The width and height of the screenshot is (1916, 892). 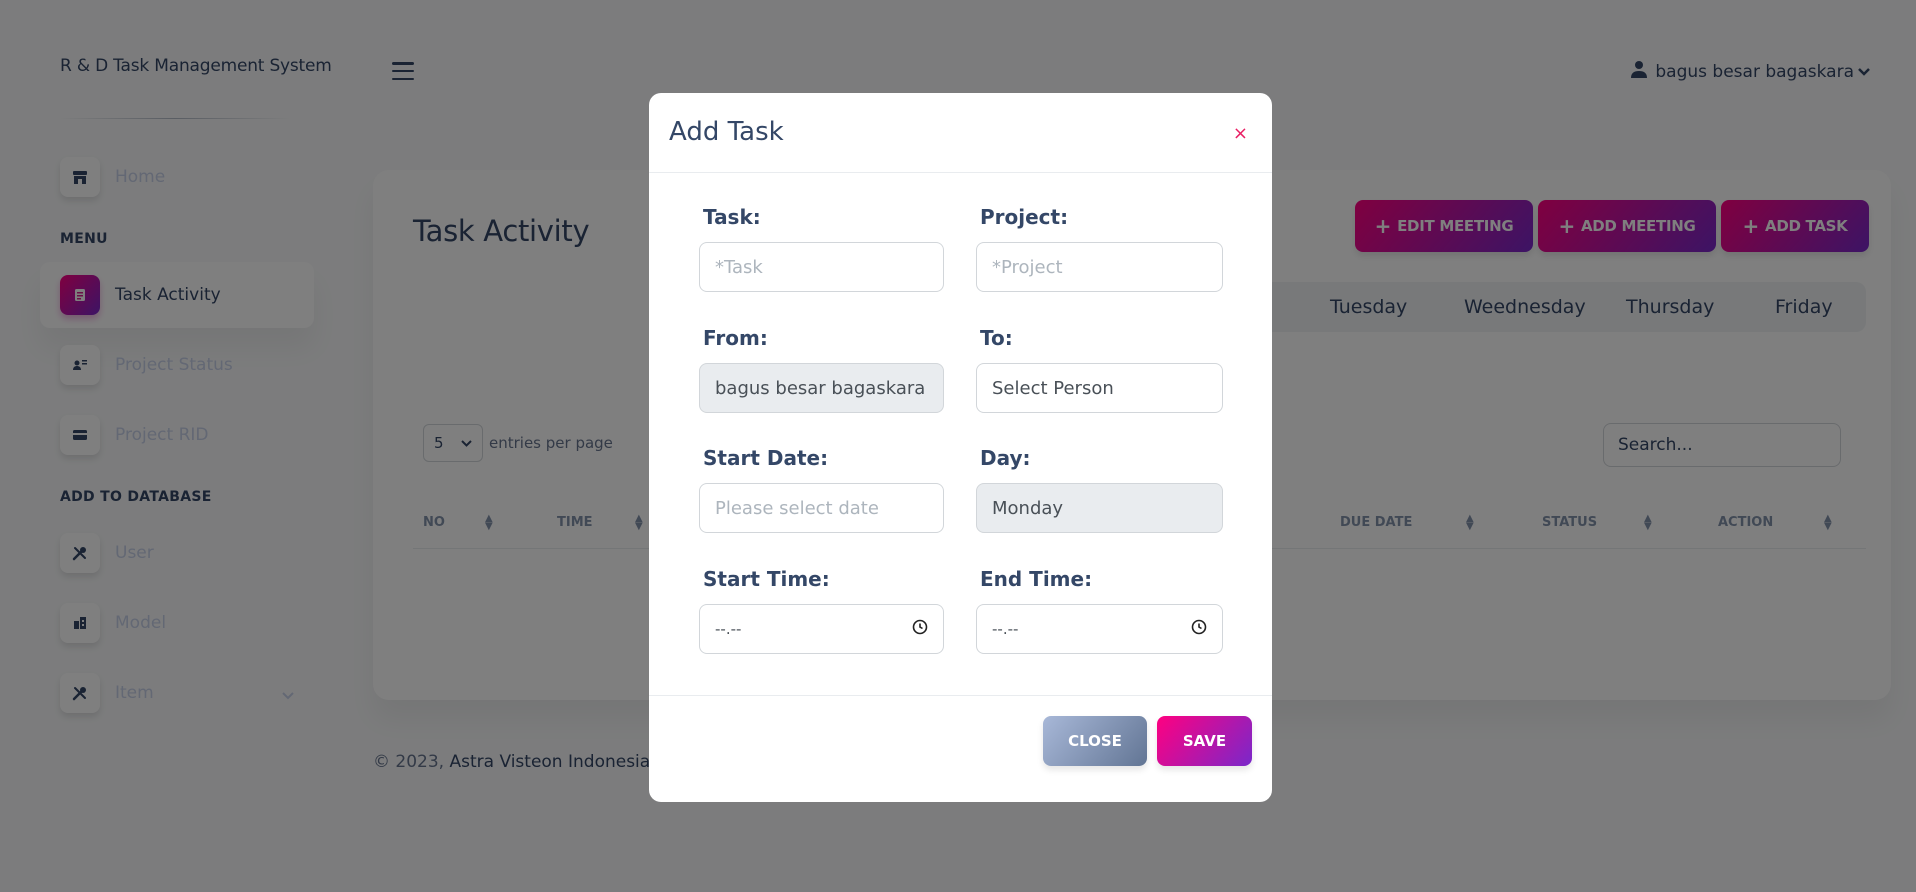 What do you see at coordinates (821, 629) in the screenshot?
I see `start-time-input: --.--` at bounding box center [821, 629].